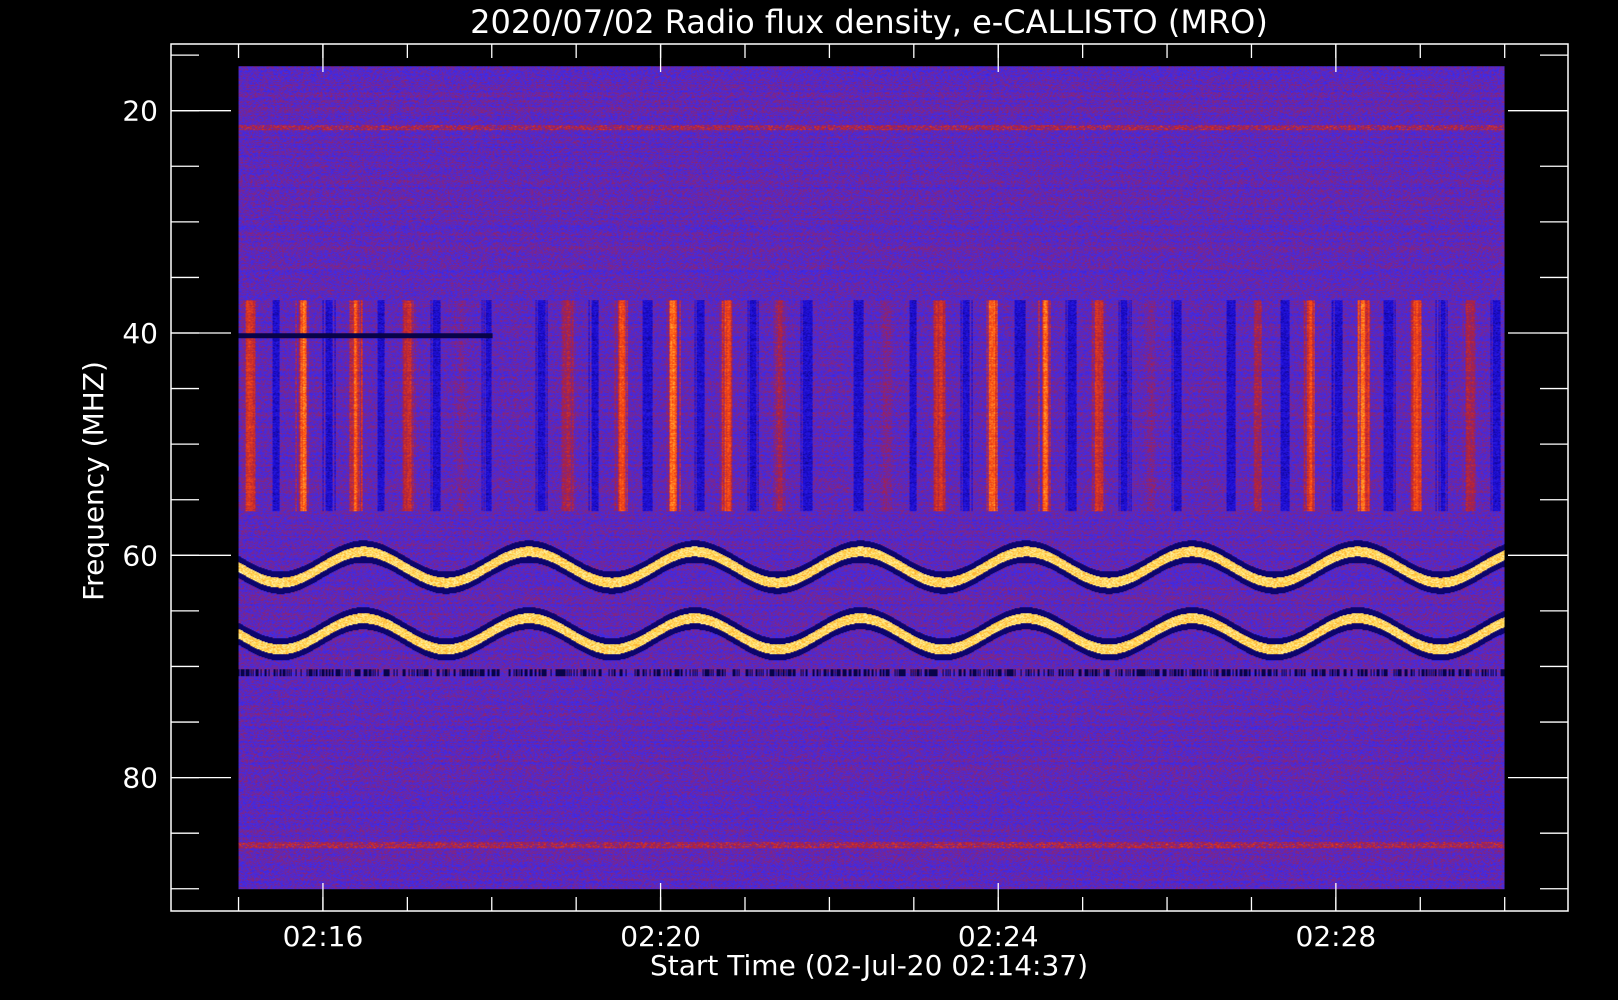 The image size is (1618, 1000). I want to click on x-axis-label: Start Time (02-Jul-20 02:14:37), so click(869, 965).